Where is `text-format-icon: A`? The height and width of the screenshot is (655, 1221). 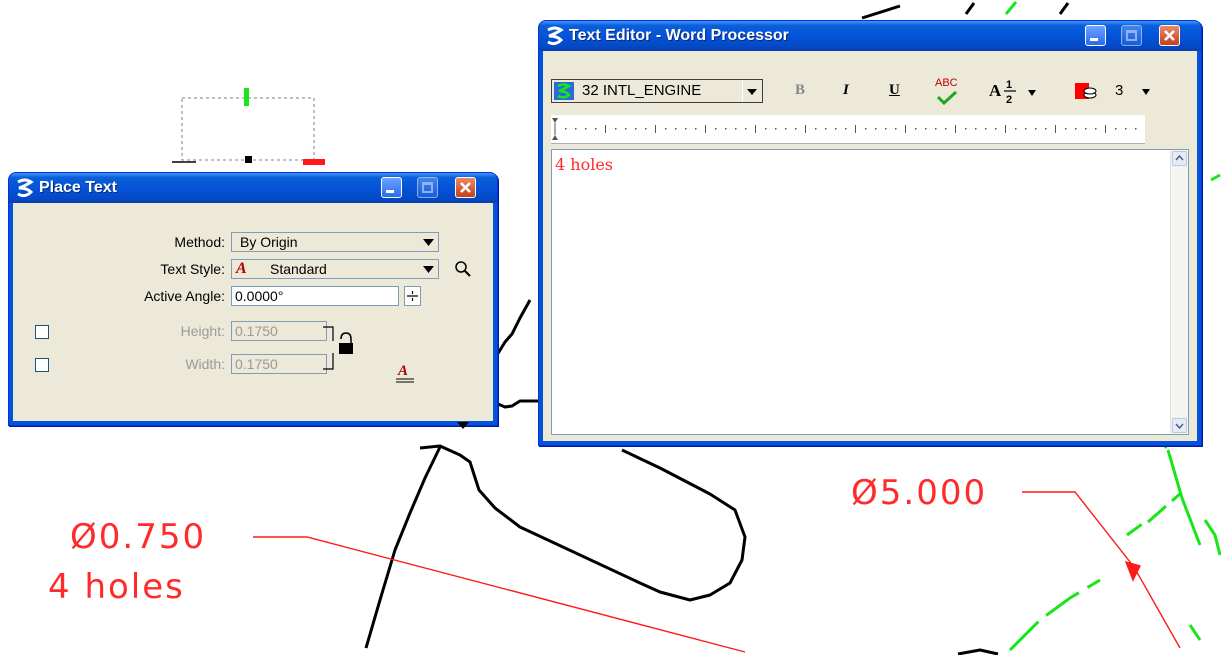
text-format-icon: A is located at coordinates (405, 373).